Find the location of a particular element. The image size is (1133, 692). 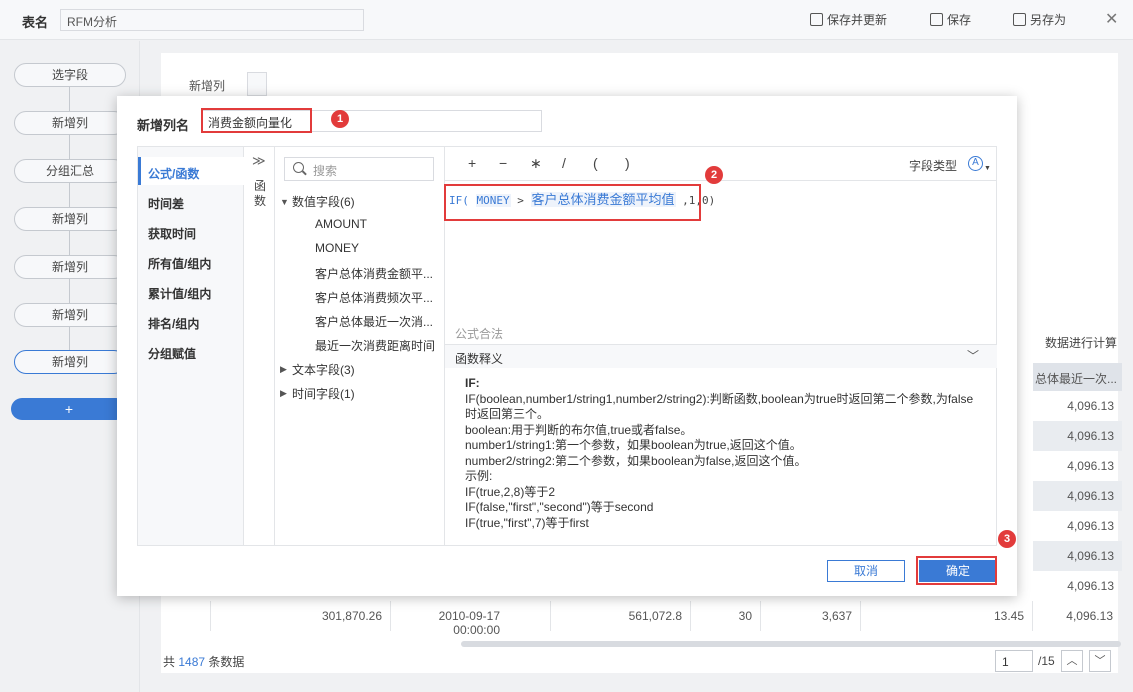

category-list: 公式/函数 时间差 获取时间 所有值/组内 累计值/组内 排名/组内 分组赋值 is located at coordinates (191, 346).